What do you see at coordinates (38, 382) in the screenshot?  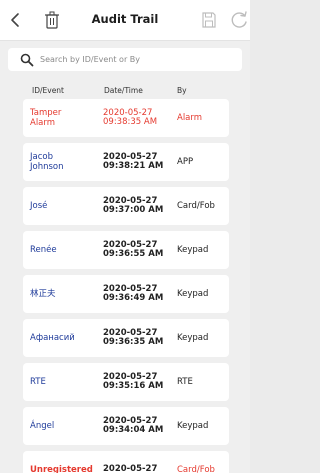 I see `event-id-cell: RTE` at bounding box center [38, 382].